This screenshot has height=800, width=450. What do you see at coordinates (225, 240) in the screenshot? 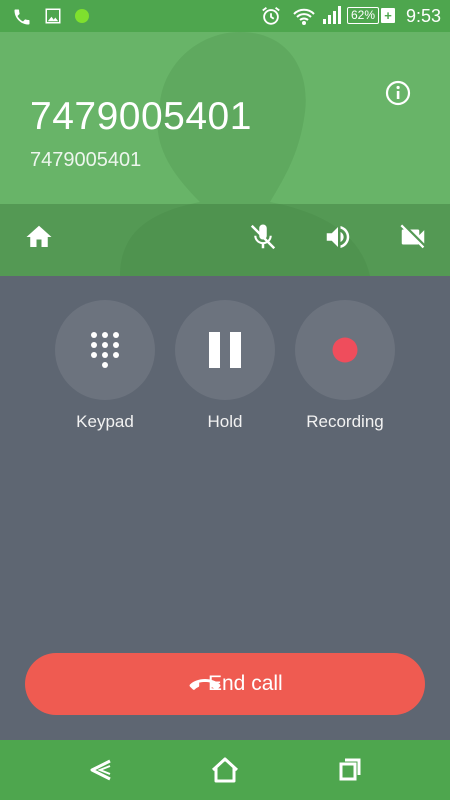
I see `header-actions` at bounding box center [225, 240].